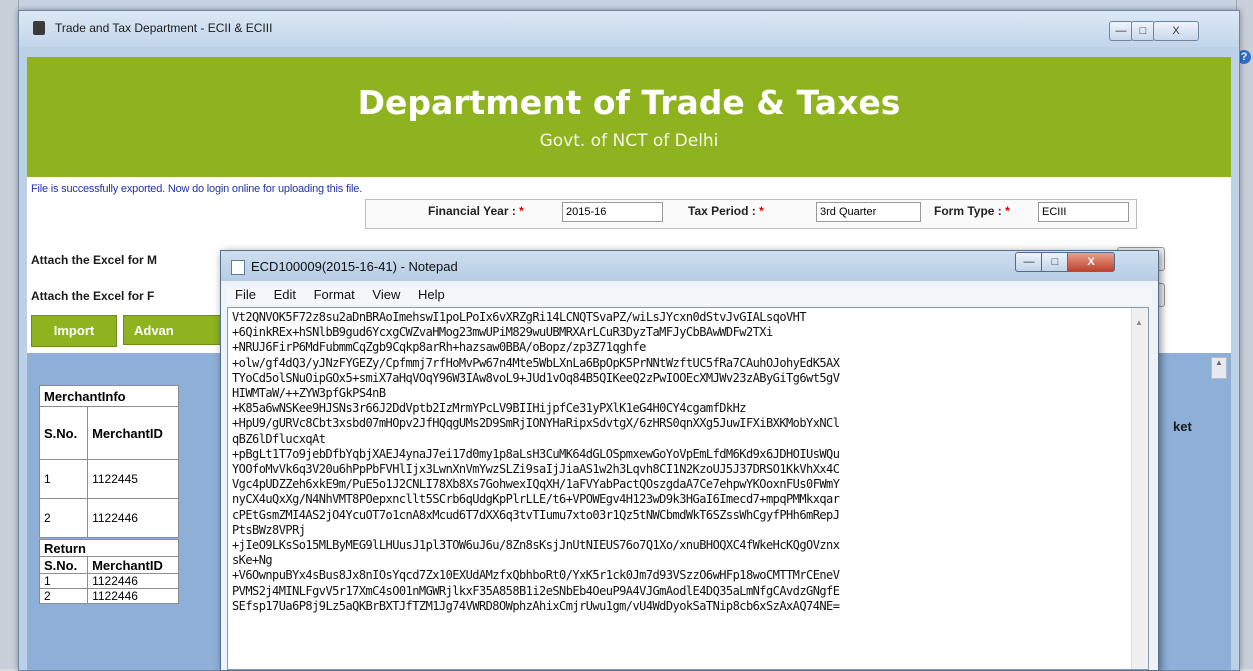  What do you see at coordinates (93, 296) in the screenshot?
I see `attach-excel-label-2: Attach the Excel for F` at bounding box center [93, 296].